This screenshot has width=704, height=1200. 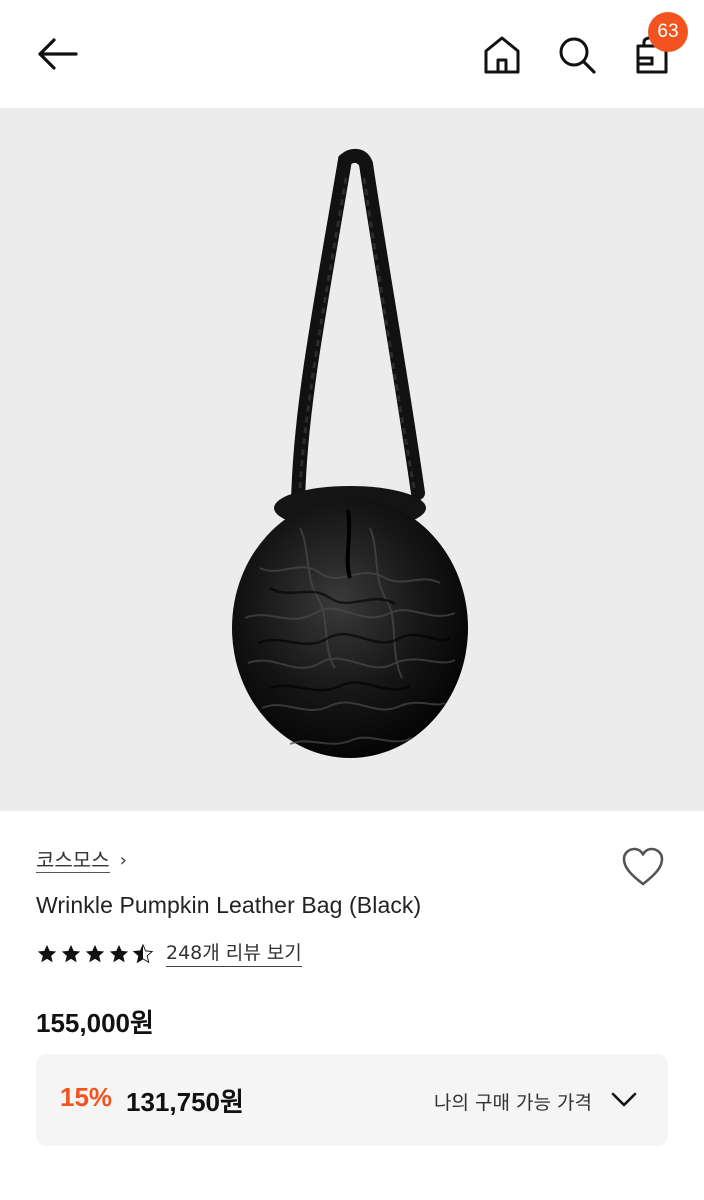 I want to click on home-icon, so click(x=502, y=55).